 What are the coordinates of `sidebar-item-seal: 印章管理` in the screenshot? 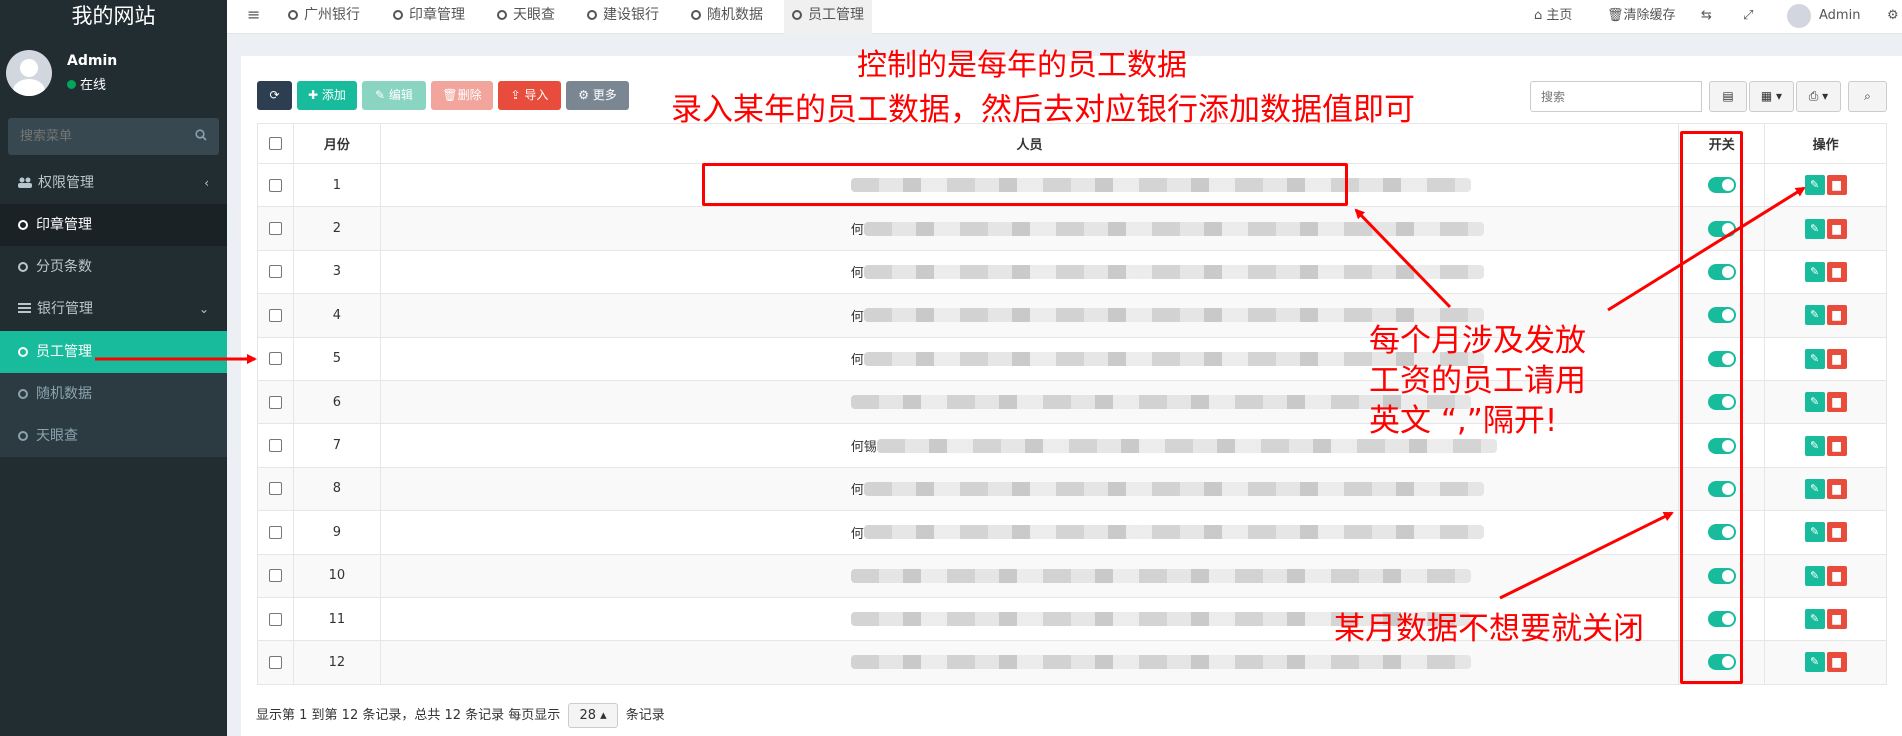 It's located at (113, 225).